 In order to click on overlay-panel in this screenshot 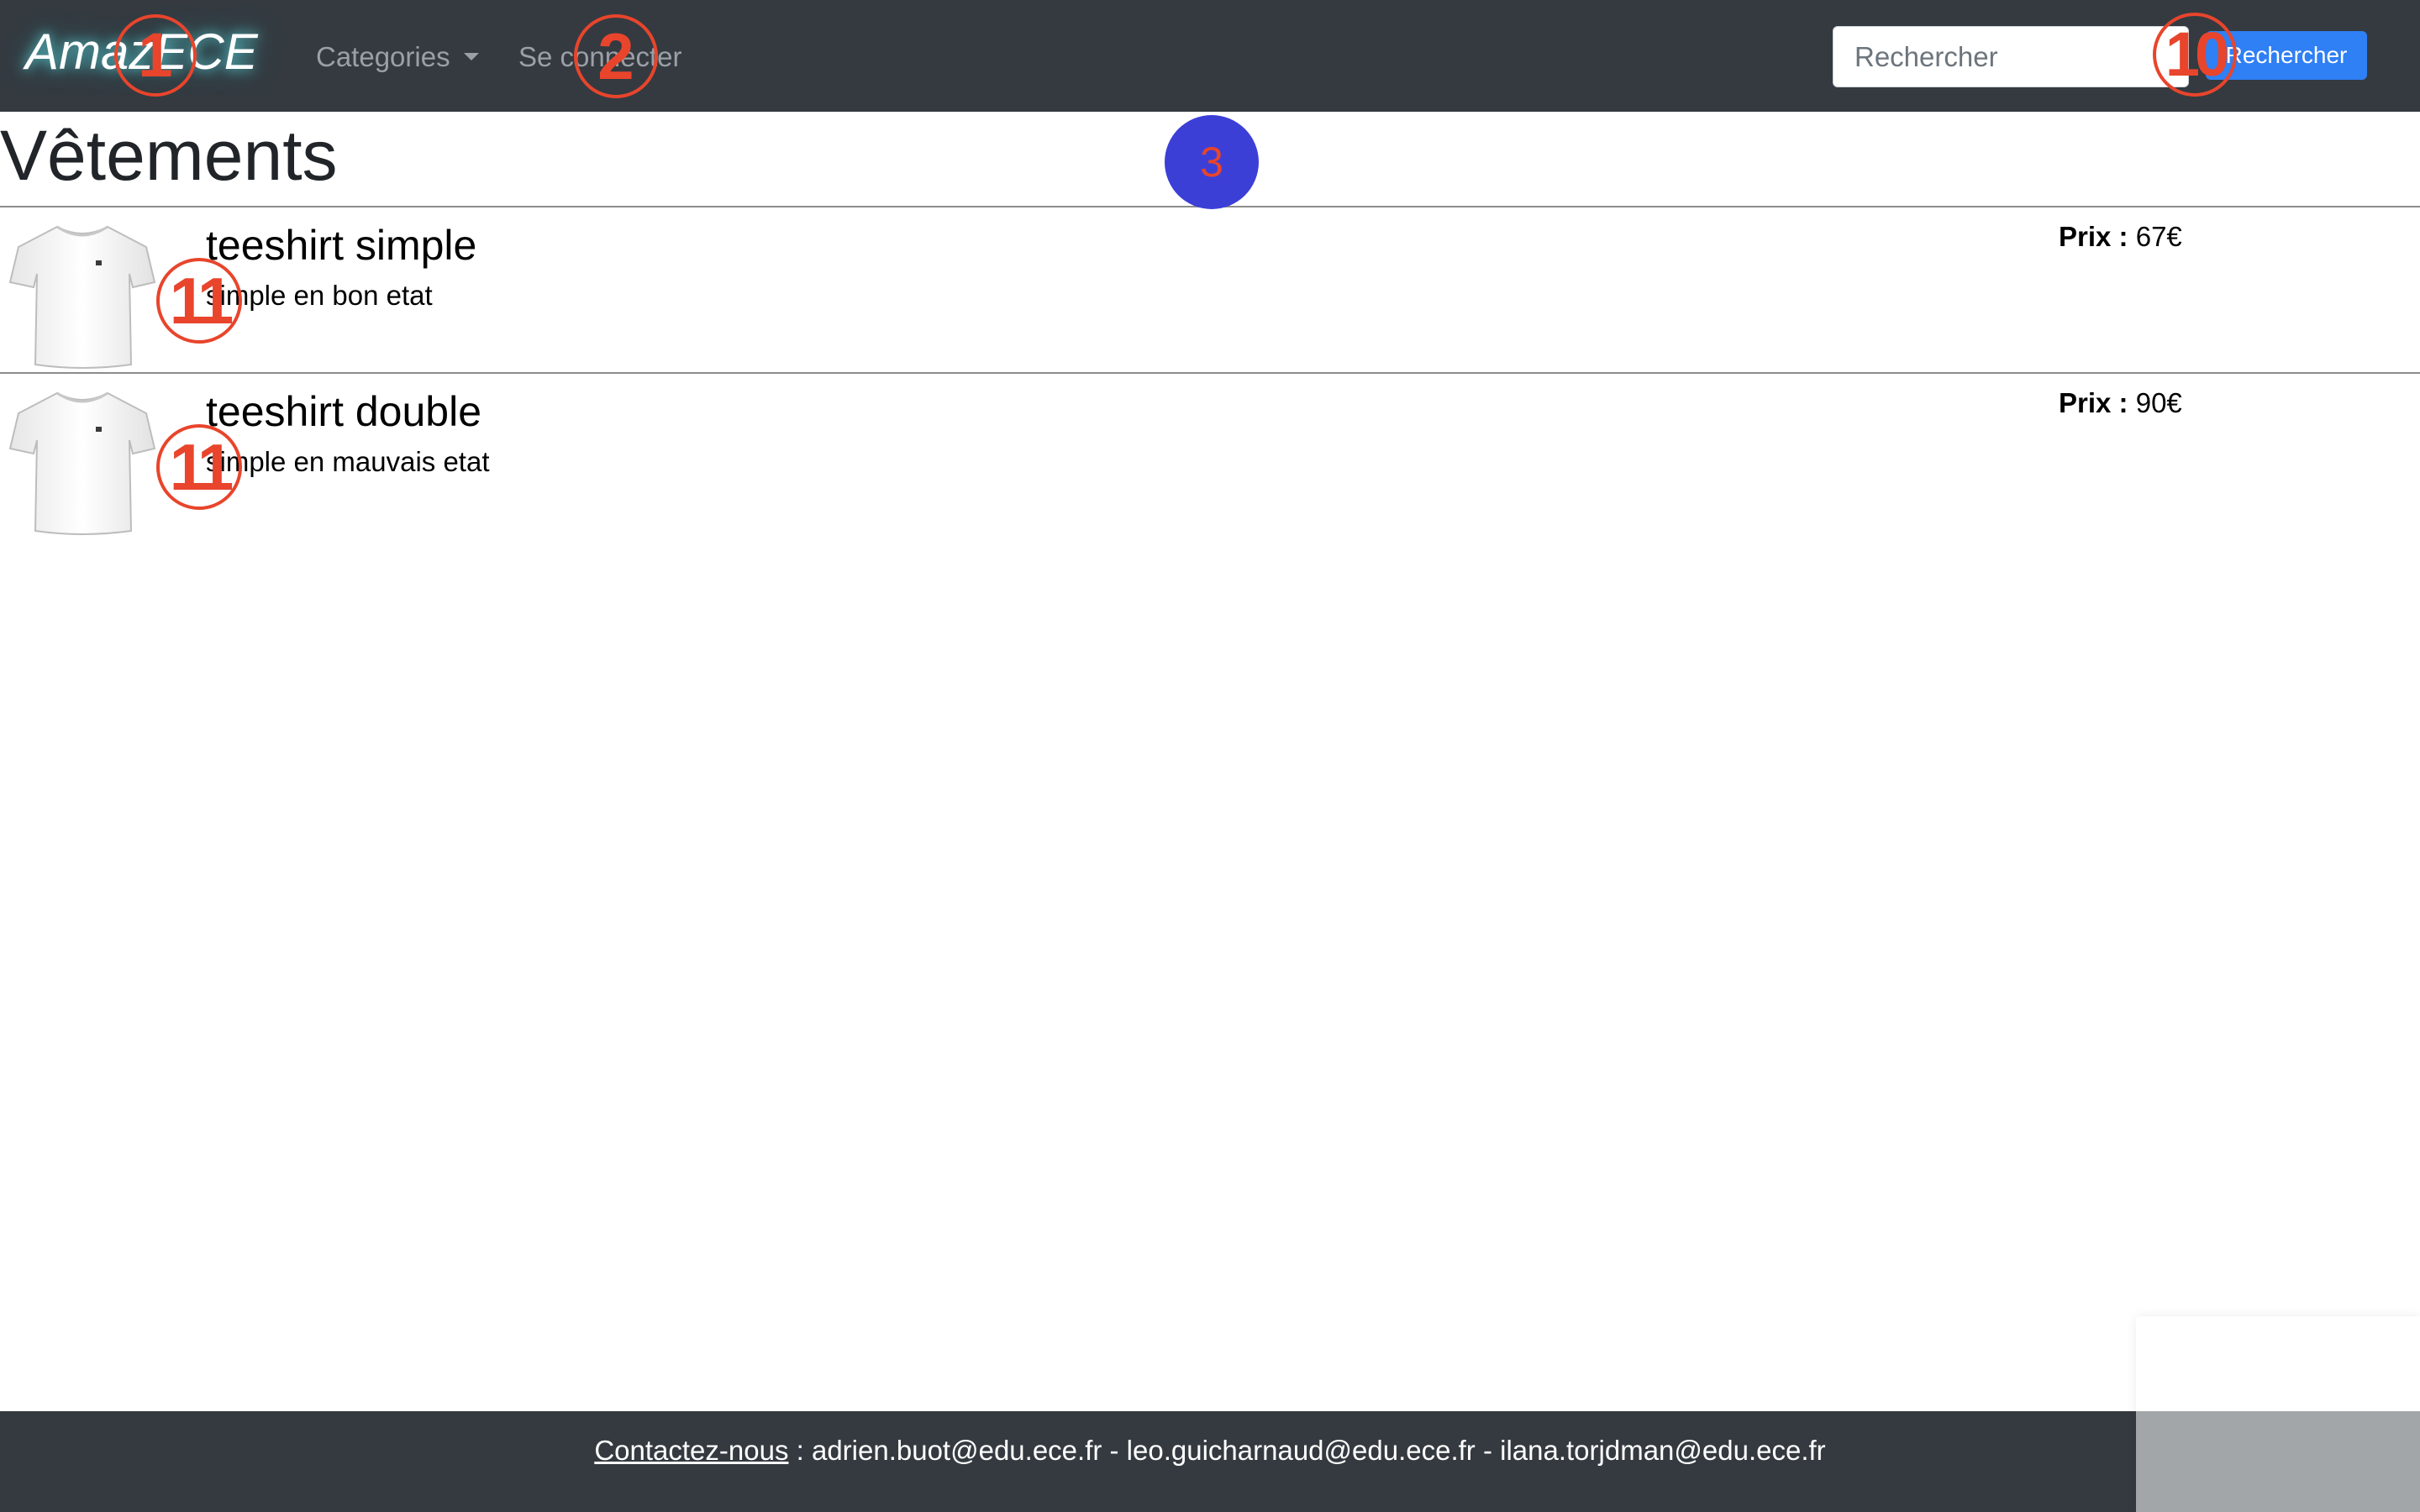, I will do `click(2278, 1414)`.